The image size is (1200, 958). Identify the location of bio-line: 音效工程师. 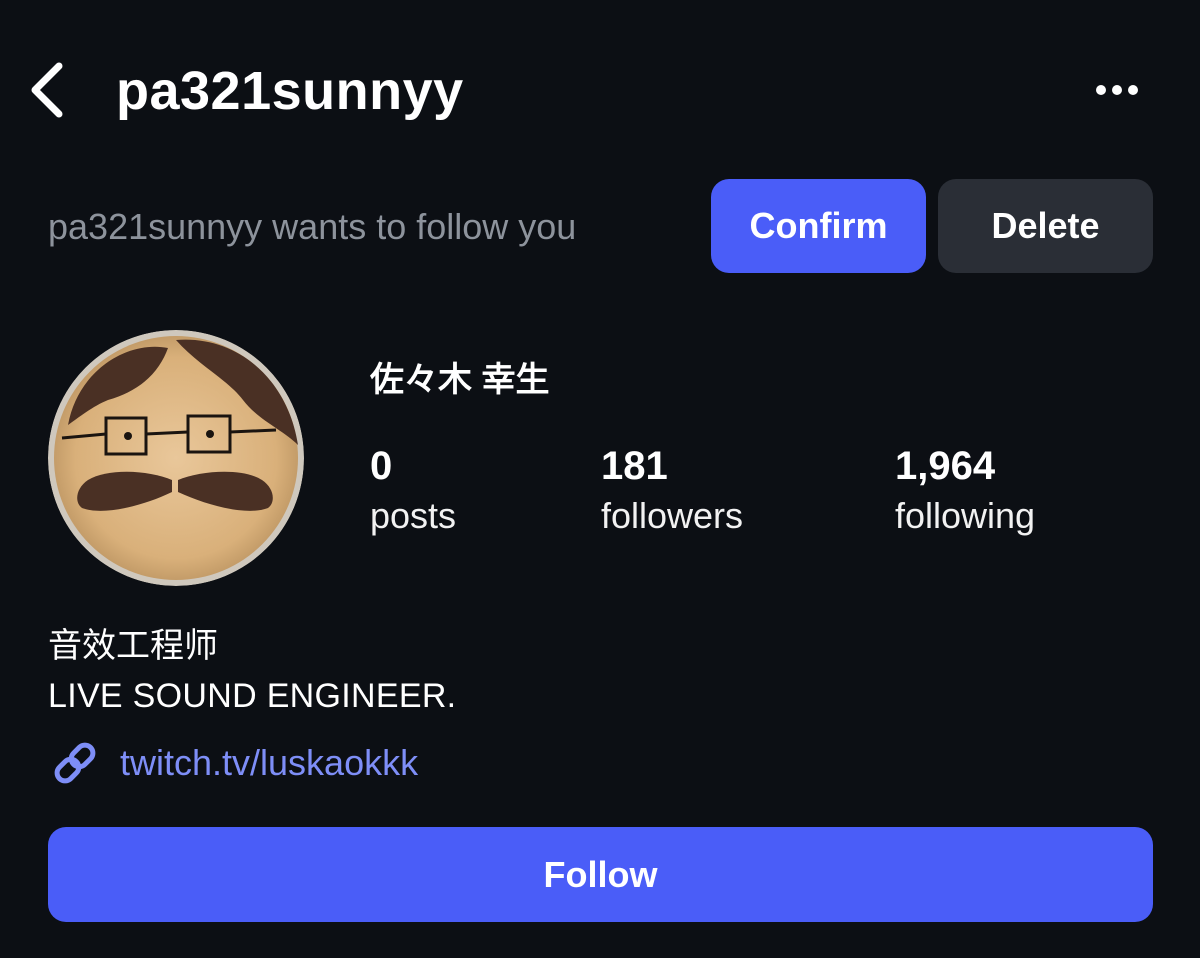
(133, 646).